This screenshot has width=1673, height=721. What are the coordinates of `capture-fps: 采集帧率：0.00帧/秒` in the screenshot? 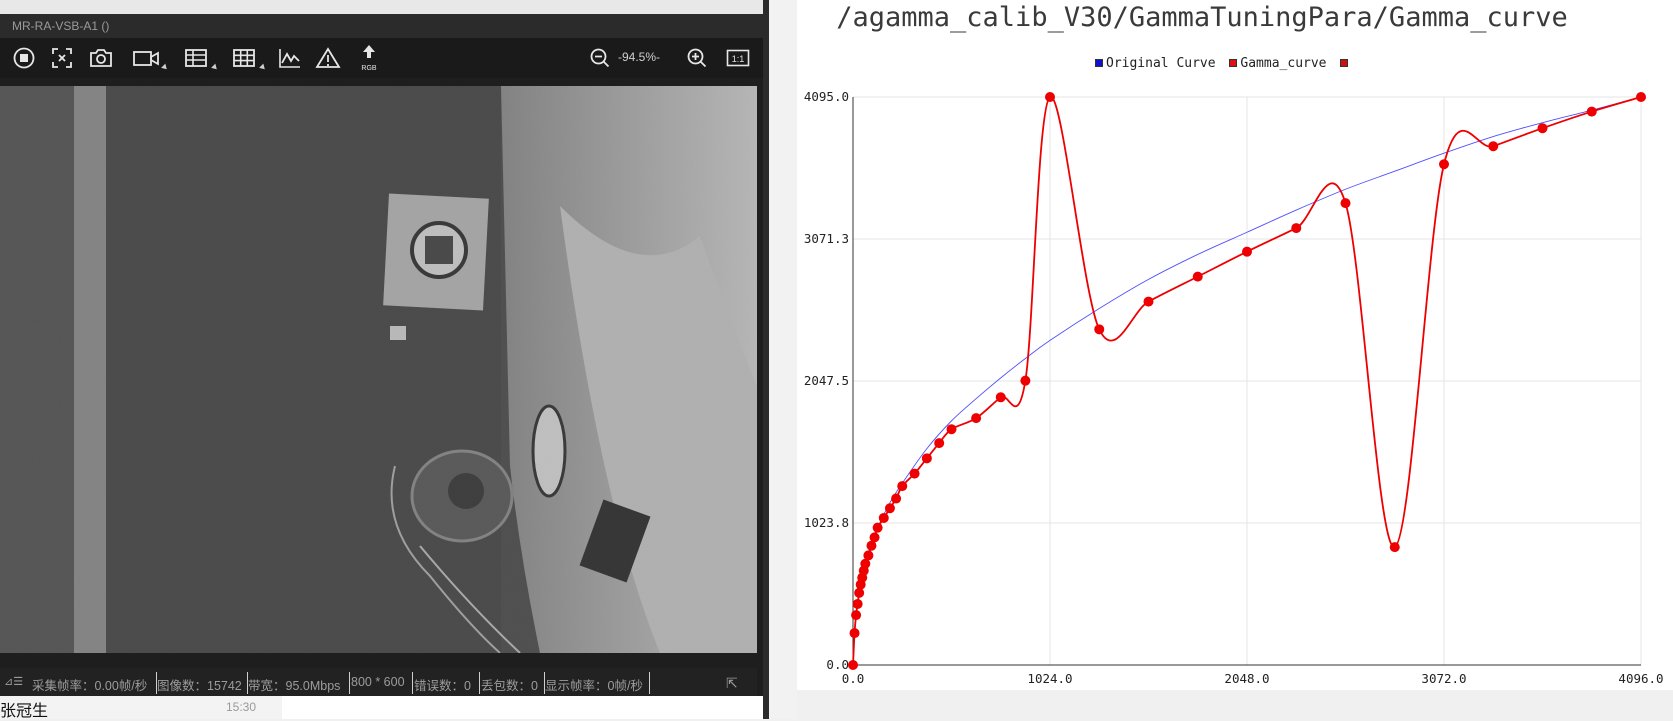 It's located at (90, 686).